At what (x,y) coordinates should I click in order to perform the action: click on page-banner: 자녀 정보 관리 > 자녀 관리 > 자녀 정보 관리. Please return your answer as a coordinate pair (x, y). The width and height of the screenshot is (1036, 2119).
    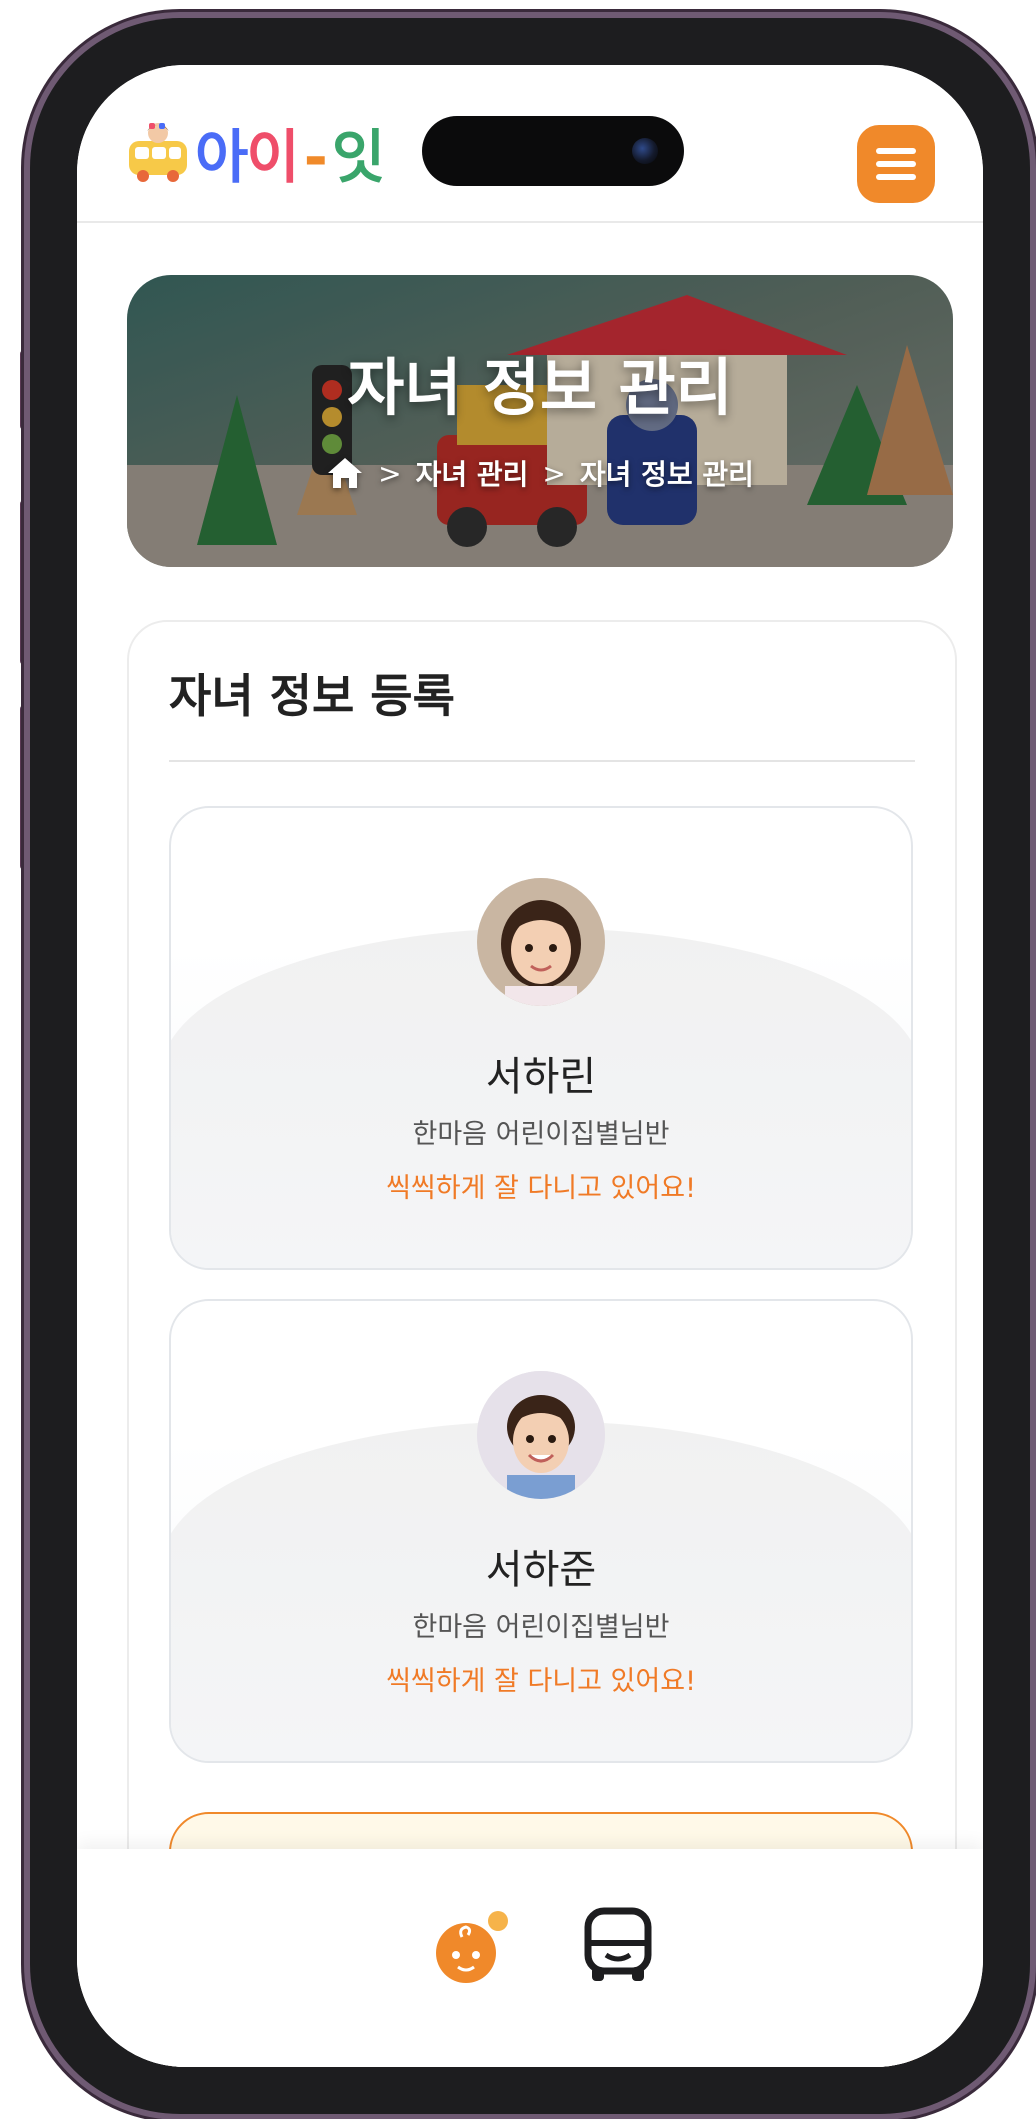
    Looking at the image, I should click on (540, 421).